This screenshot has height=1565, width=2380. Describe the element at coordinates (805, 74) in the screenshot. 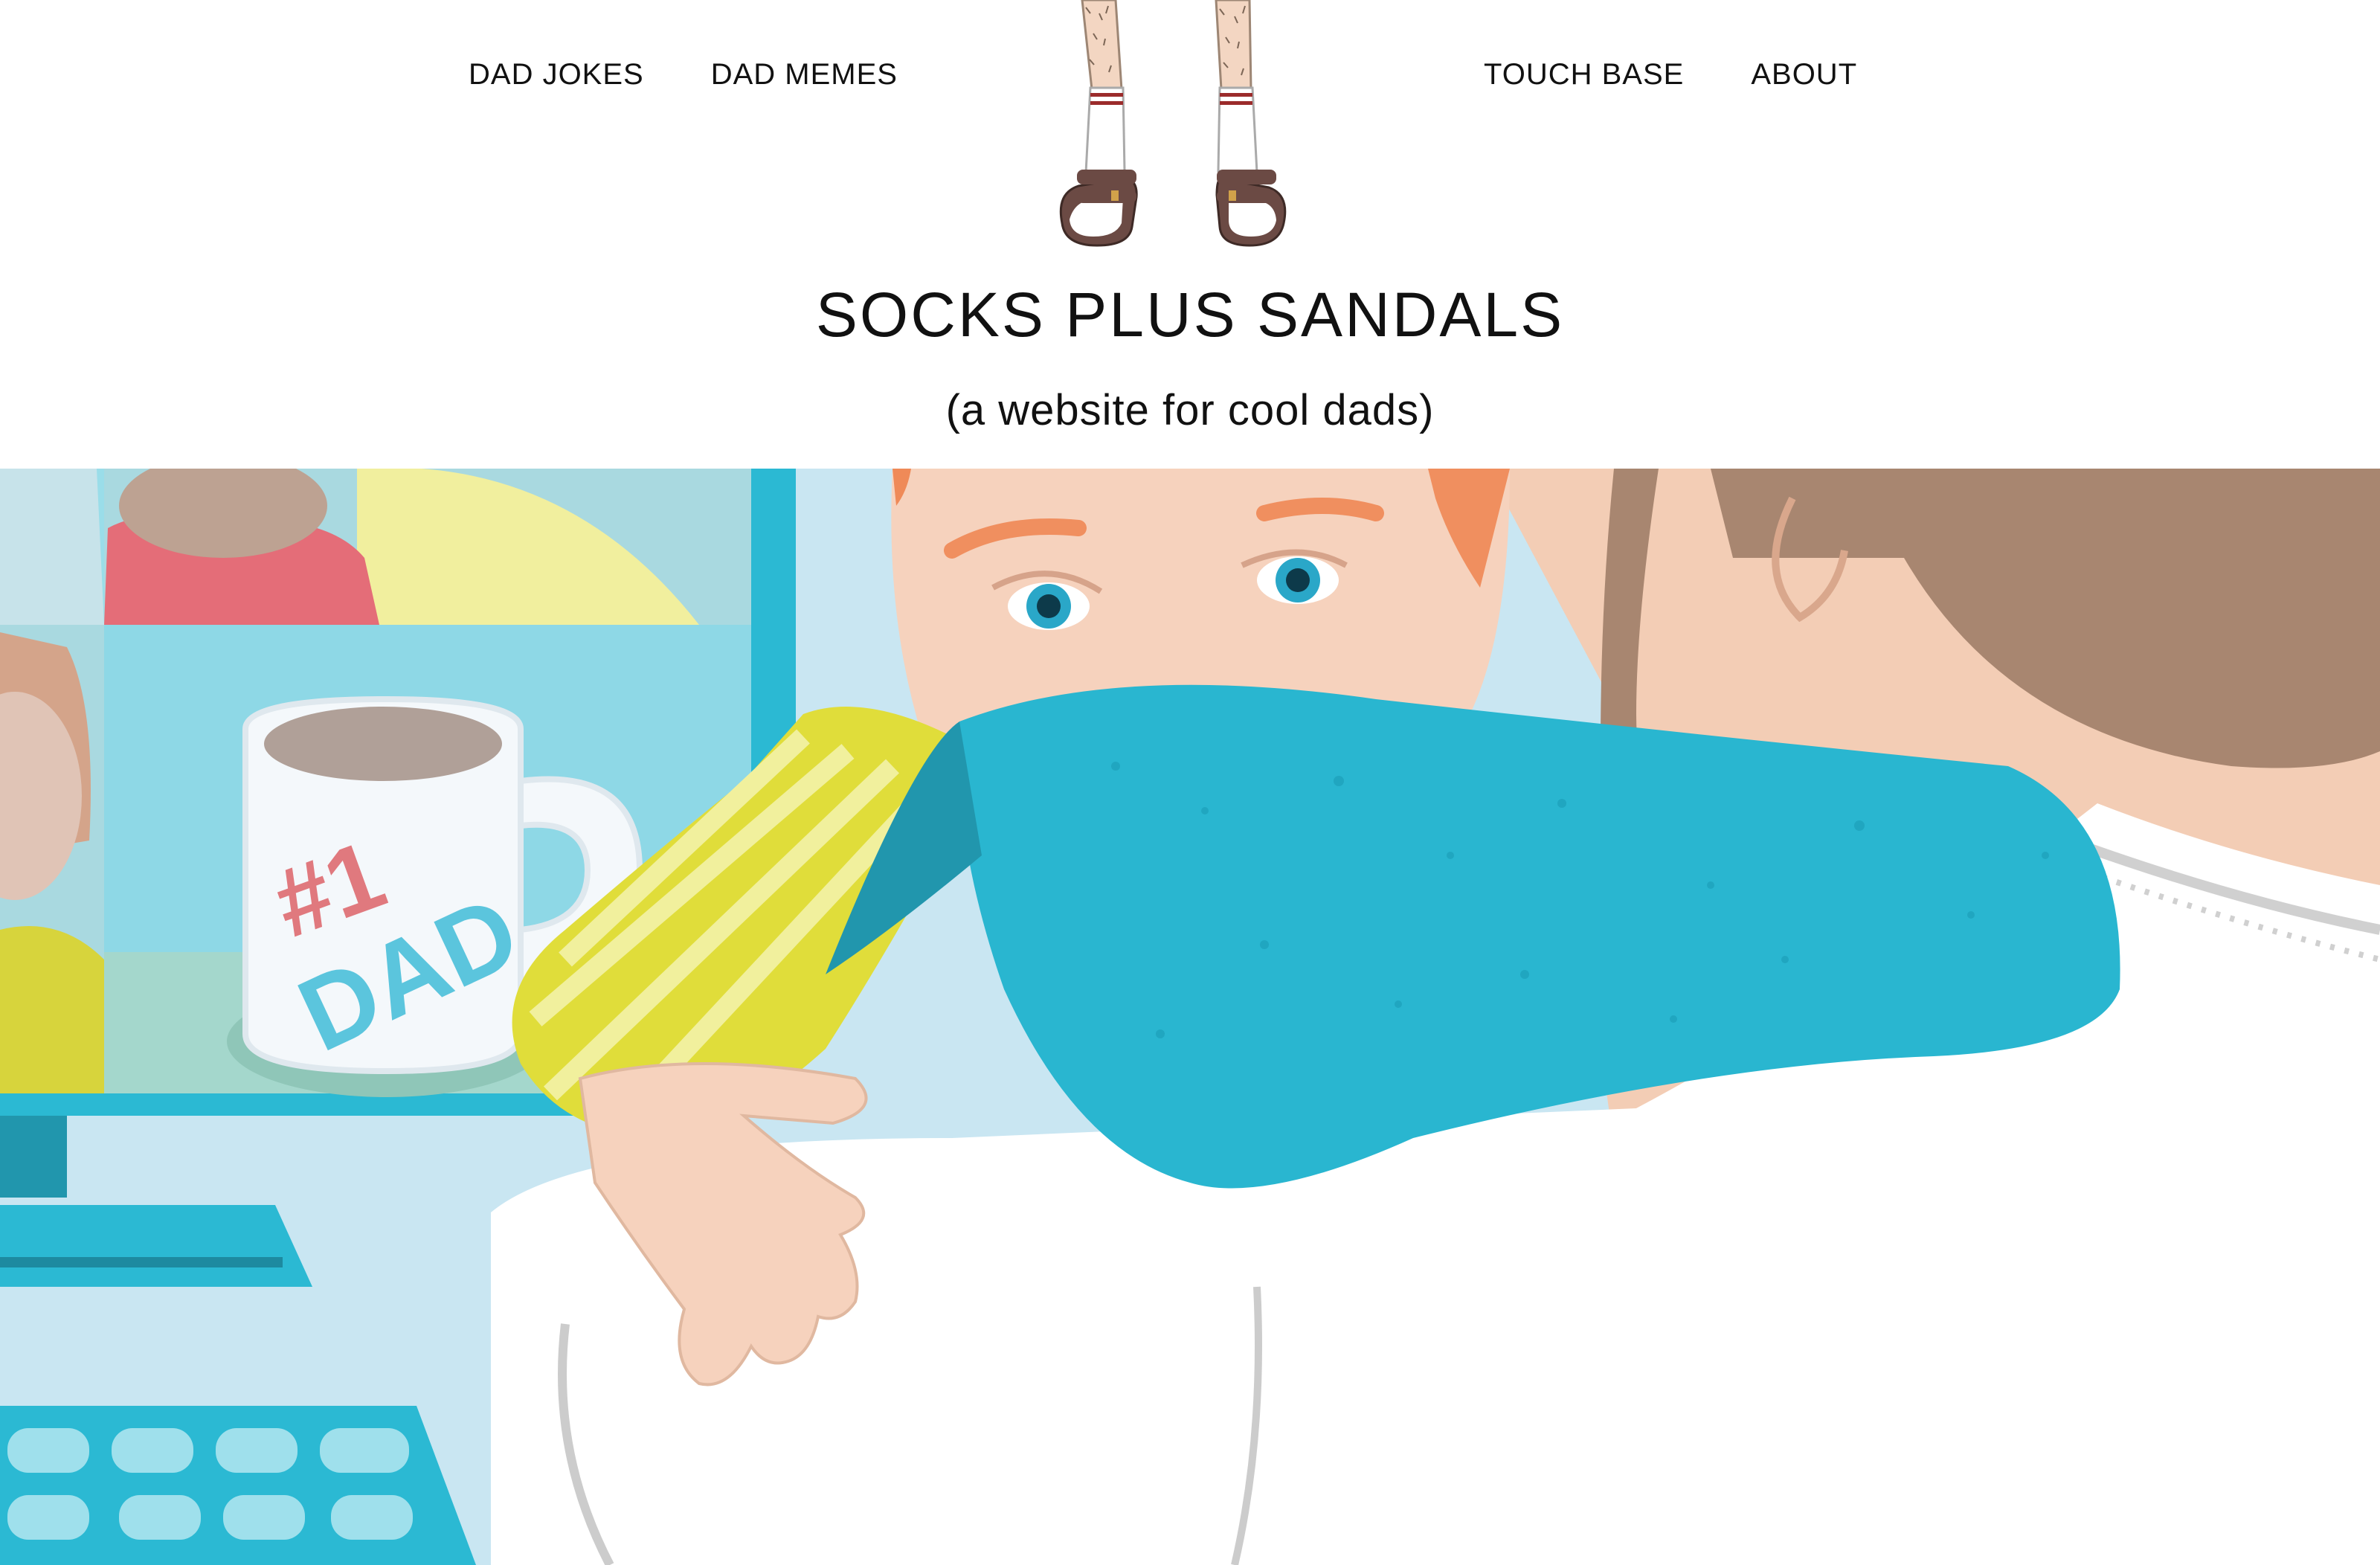

I see `nav-link-dad-memes: DAD MEMES` at that location.